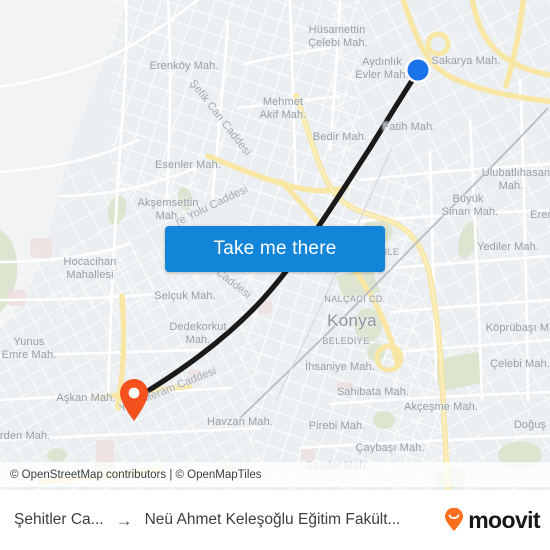  Describe the element at coordinates (454, 519) in the screenshot. I see `moovit-pin-icon` at that location.